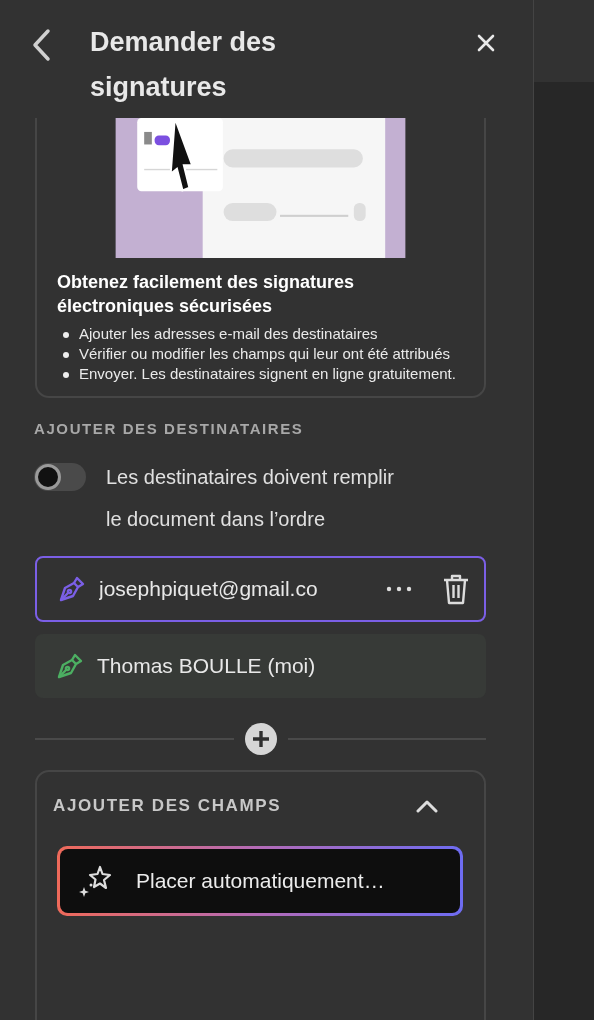  I want to click on chevron-up-icon, so click(427, 806).